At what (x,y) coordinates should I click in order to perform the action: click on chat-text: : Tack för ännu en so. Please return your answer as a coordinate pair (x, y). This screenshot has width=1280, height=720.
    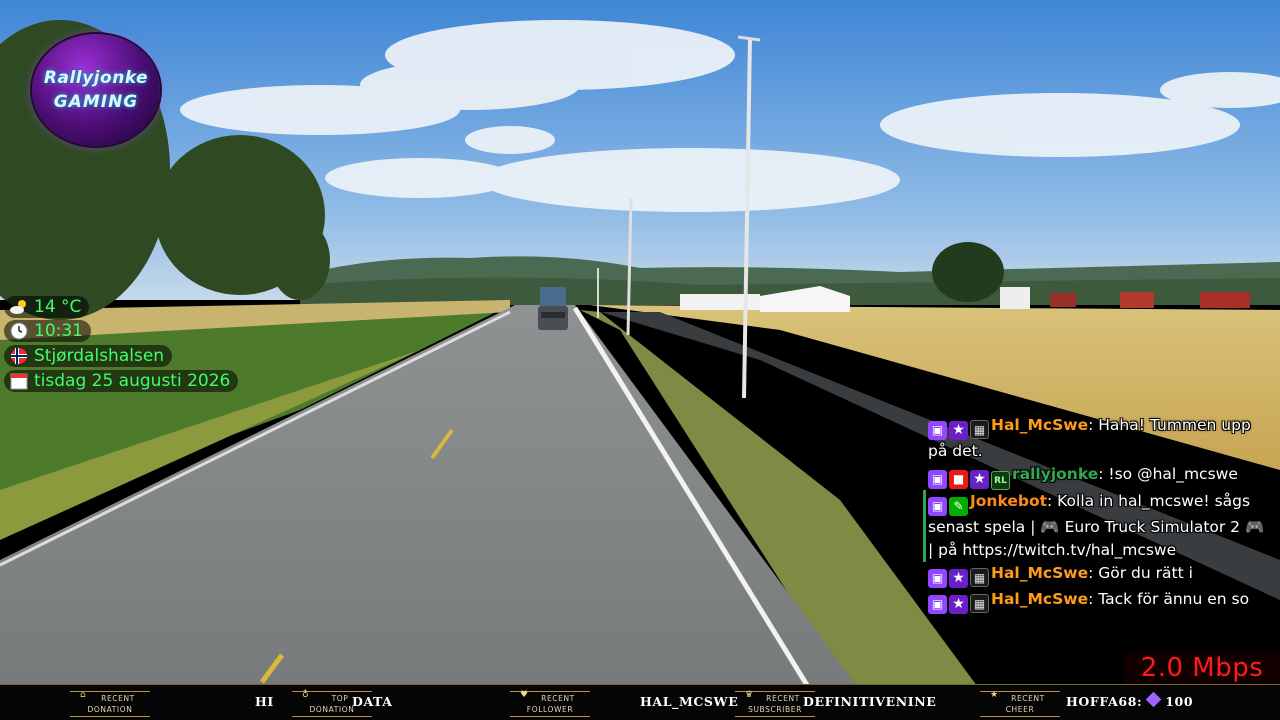
    Looking at the image, I should click on (1169, 599).